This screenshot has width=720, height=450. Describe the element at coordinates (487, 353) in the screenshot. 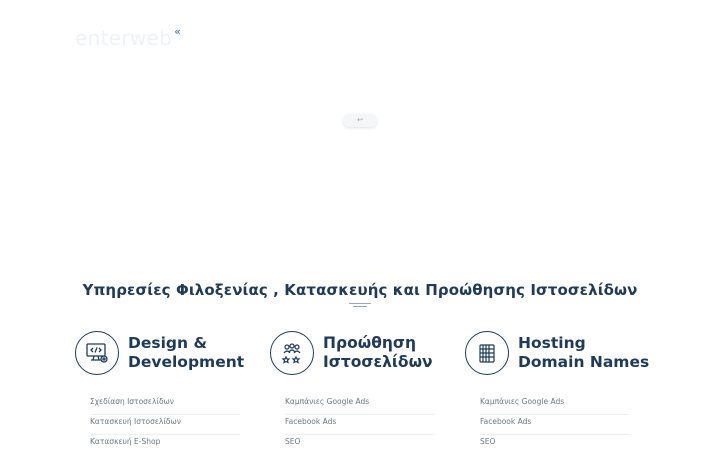

I see `server-icon` at that location.